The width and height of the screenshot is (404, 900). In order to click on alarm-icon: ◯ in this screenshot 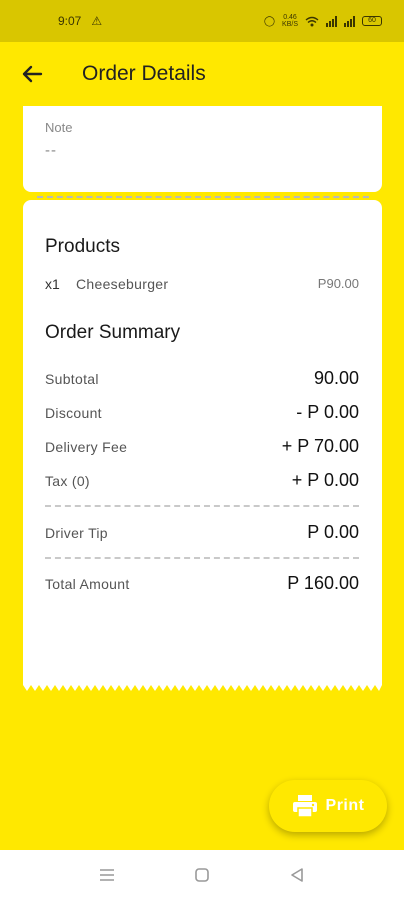, I will do `click(269, 21)`.